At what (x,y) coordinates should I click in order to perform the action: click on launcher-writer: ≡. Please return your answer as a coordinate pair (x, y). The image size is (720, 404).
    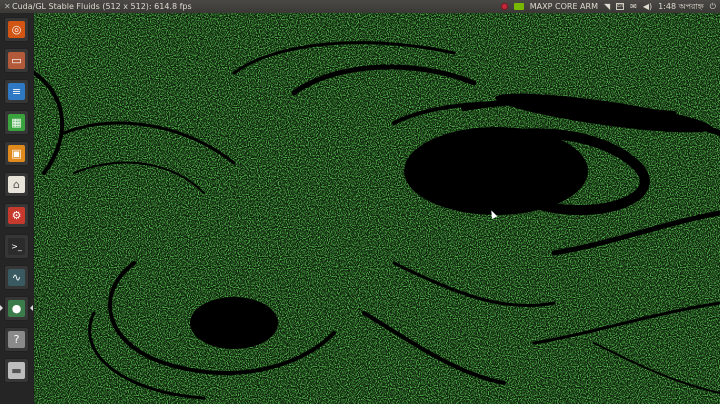
    Looking at the image, I should click on (16, 91).